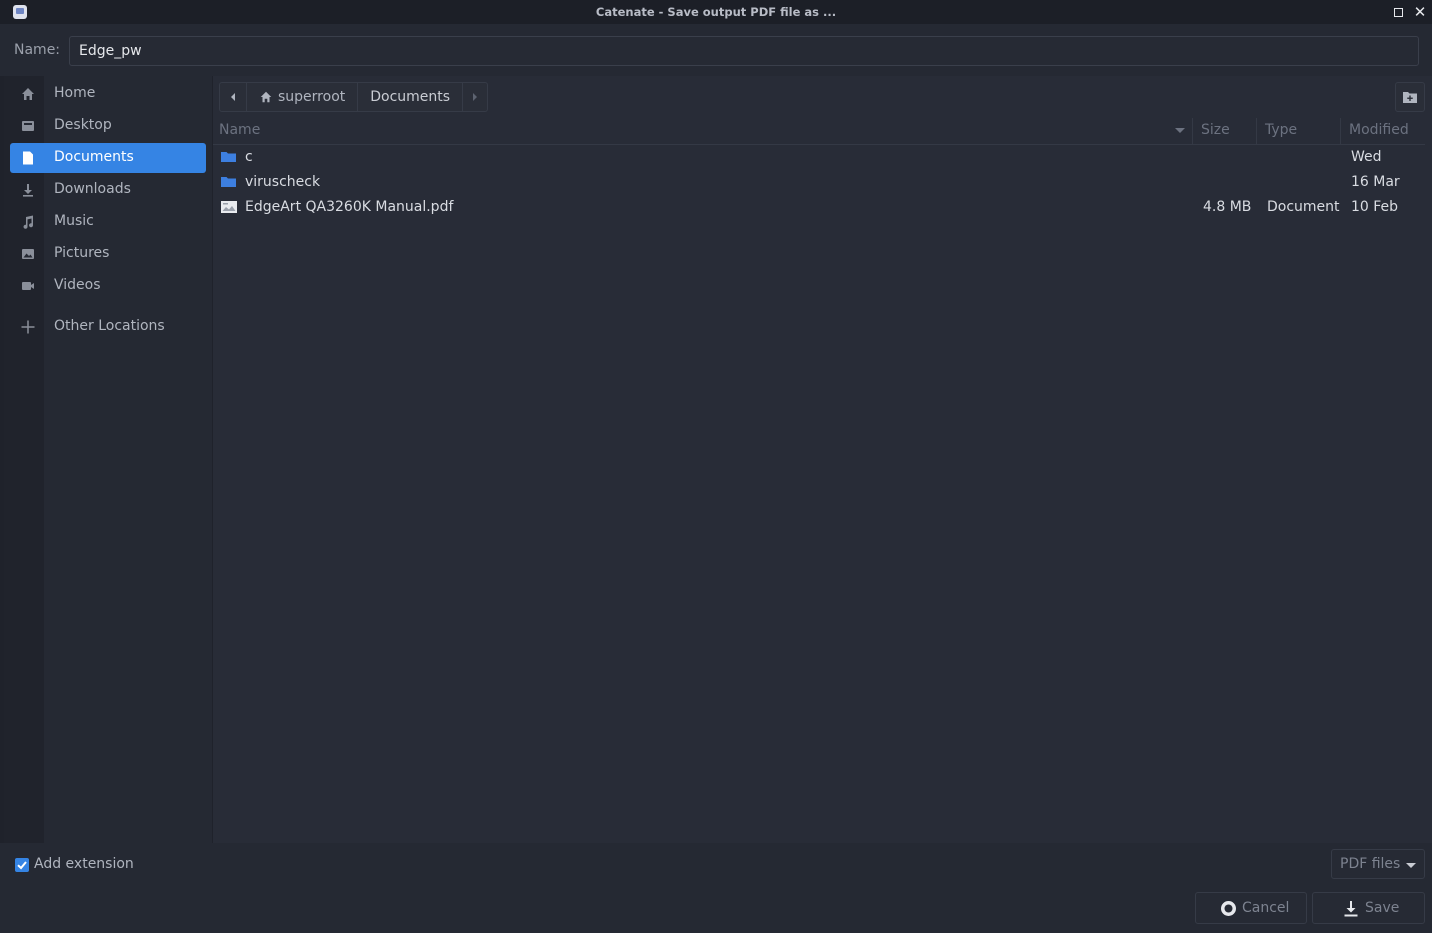  I want to click on save-button: Save, so click(1368, 908).